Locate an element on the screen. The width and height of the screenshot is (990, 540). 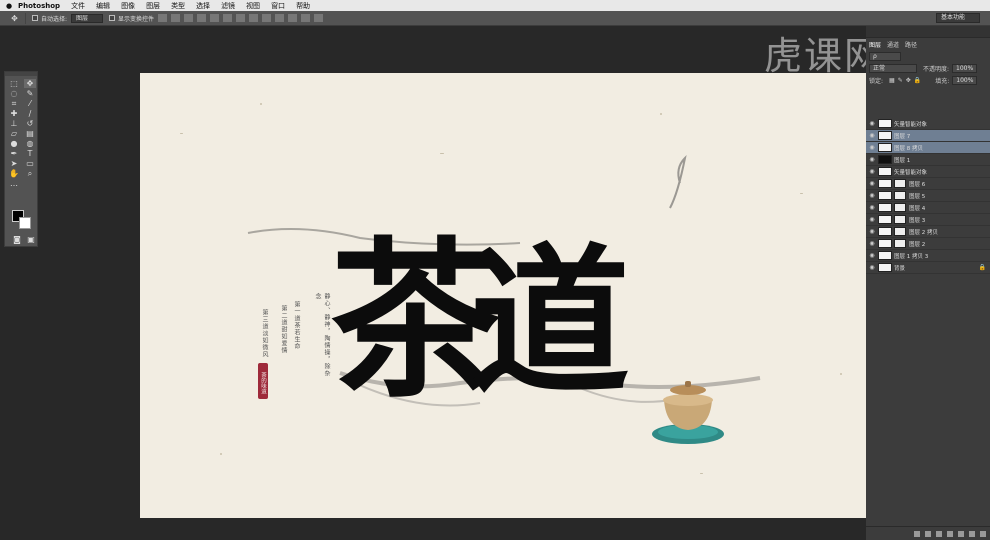
link-layers-icon is located at coordinates (917, 533).